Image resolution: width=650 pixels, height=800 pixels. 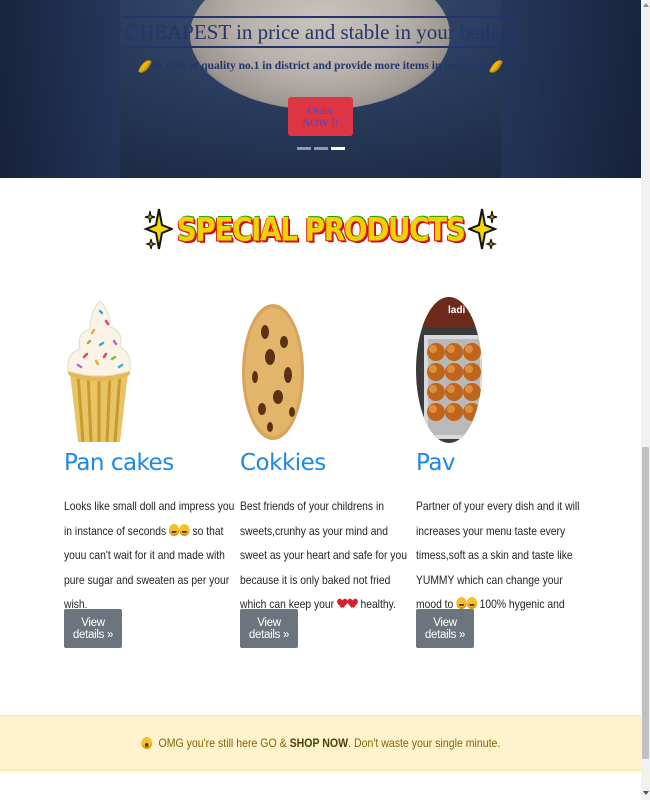 I want to click on product-title: Cokkies, so click(x=283, y=463).